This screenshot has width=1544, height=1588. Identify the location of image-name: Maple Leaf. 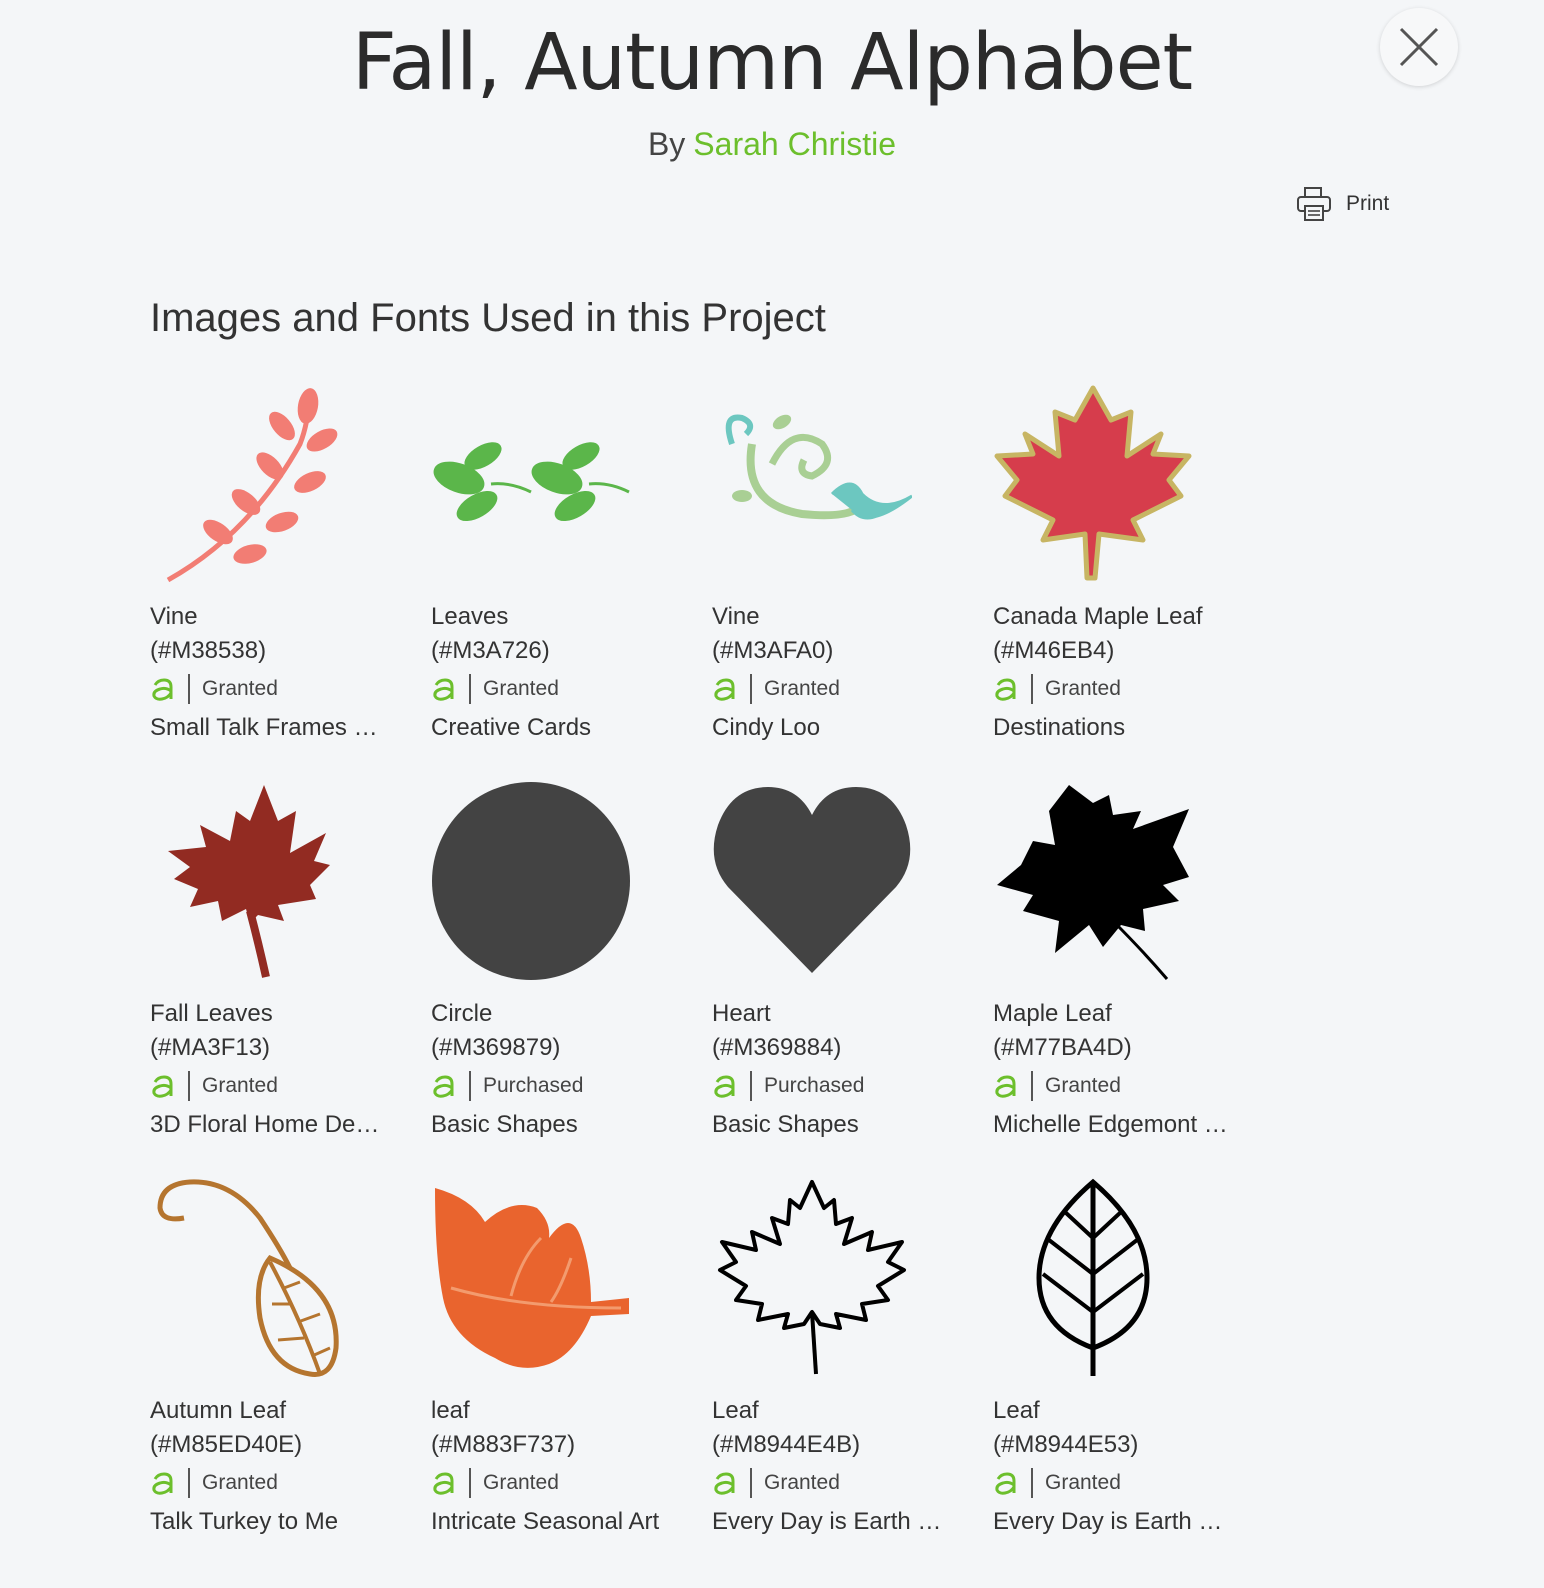
(1052, 1013).